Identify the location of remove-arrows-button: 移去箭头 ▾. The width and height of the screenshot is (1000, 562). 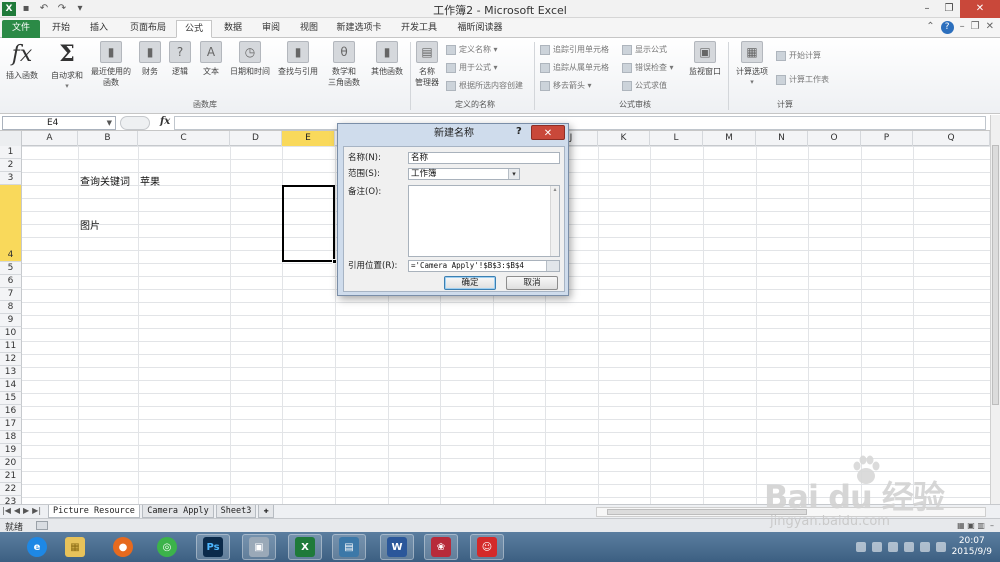
(566, 86).